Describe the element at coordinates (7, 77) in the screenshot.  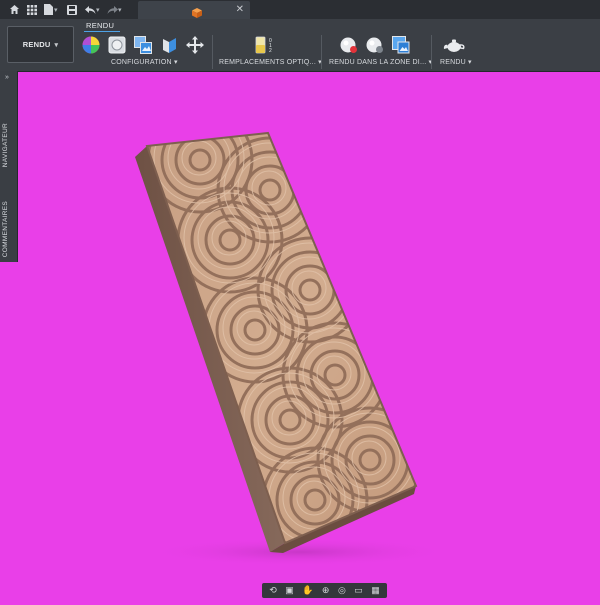
I see `expand-panel-icon: »` at that location.